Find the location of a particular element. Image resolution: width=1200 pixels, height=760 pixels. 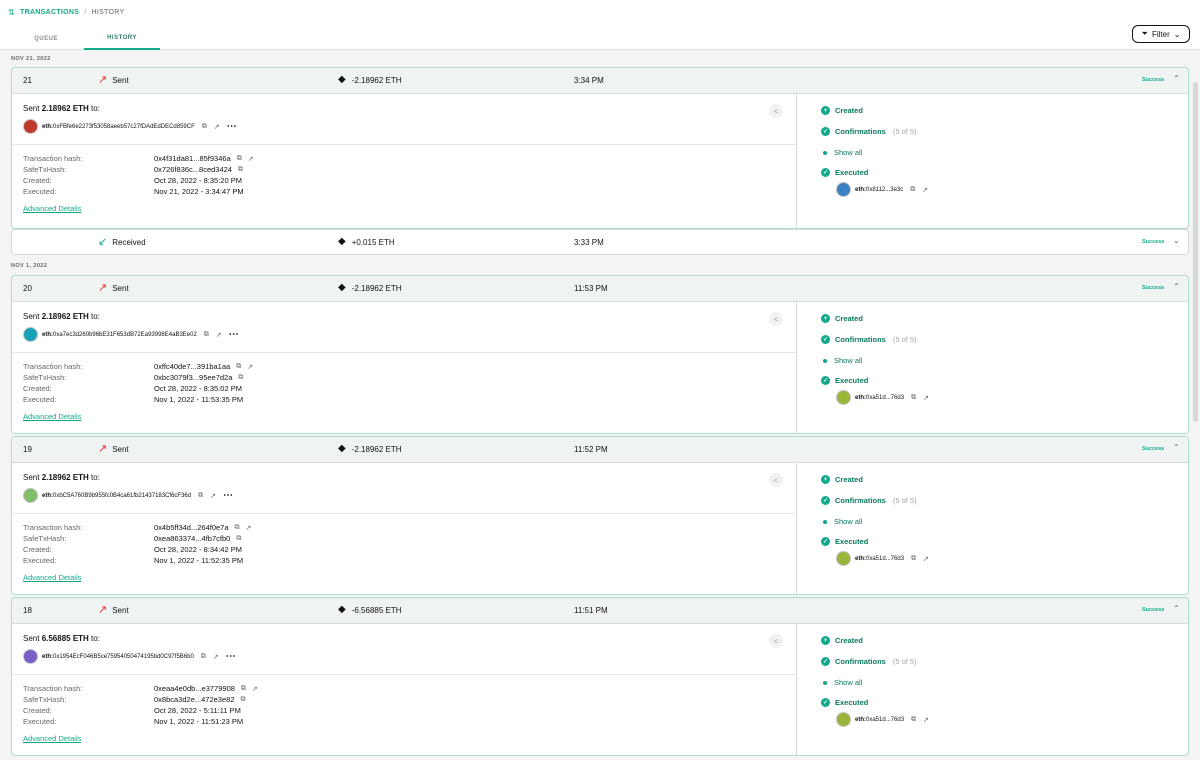

transaction-row: ↙ Received ◆ +0.015 ETH 3:33 PM Success ⌄ is located at coordinates (600, 242).